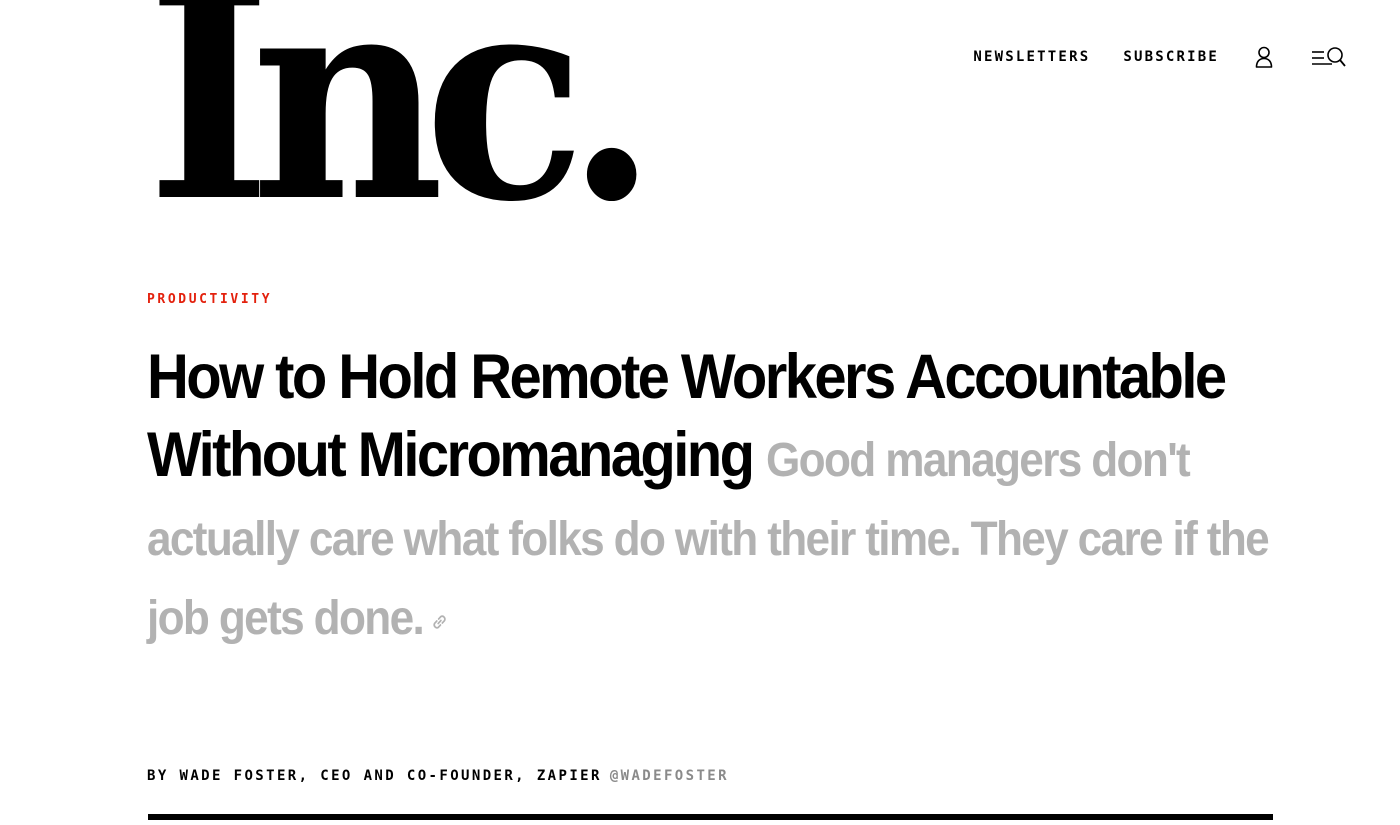 Image resolution: width=1400 pixels, height=825 pixels. What do you see at coordinates (710, 817) in the screenshot?
I see `section-divider` at bounding box center [710, 817].